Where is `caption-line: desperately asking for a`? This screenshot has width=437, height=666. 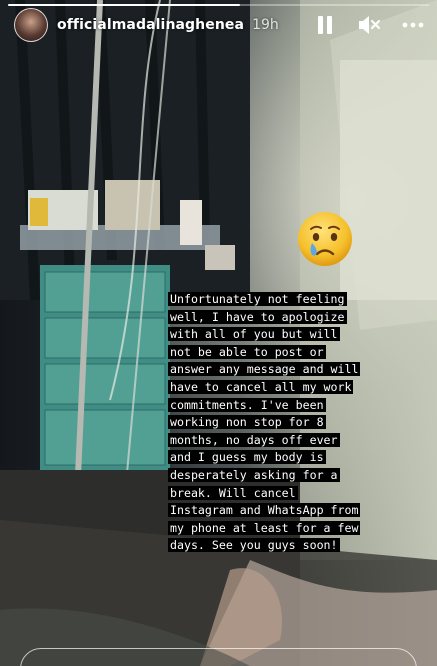
caption-line: desperately asking for a is located at coordinates (288, 476).